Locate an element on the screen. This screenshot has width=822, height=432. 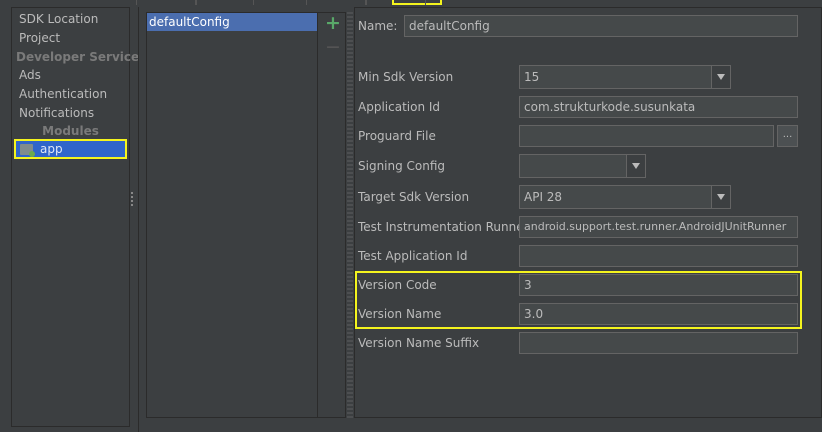
top-tab-strip is located at coordinates (479, 3).